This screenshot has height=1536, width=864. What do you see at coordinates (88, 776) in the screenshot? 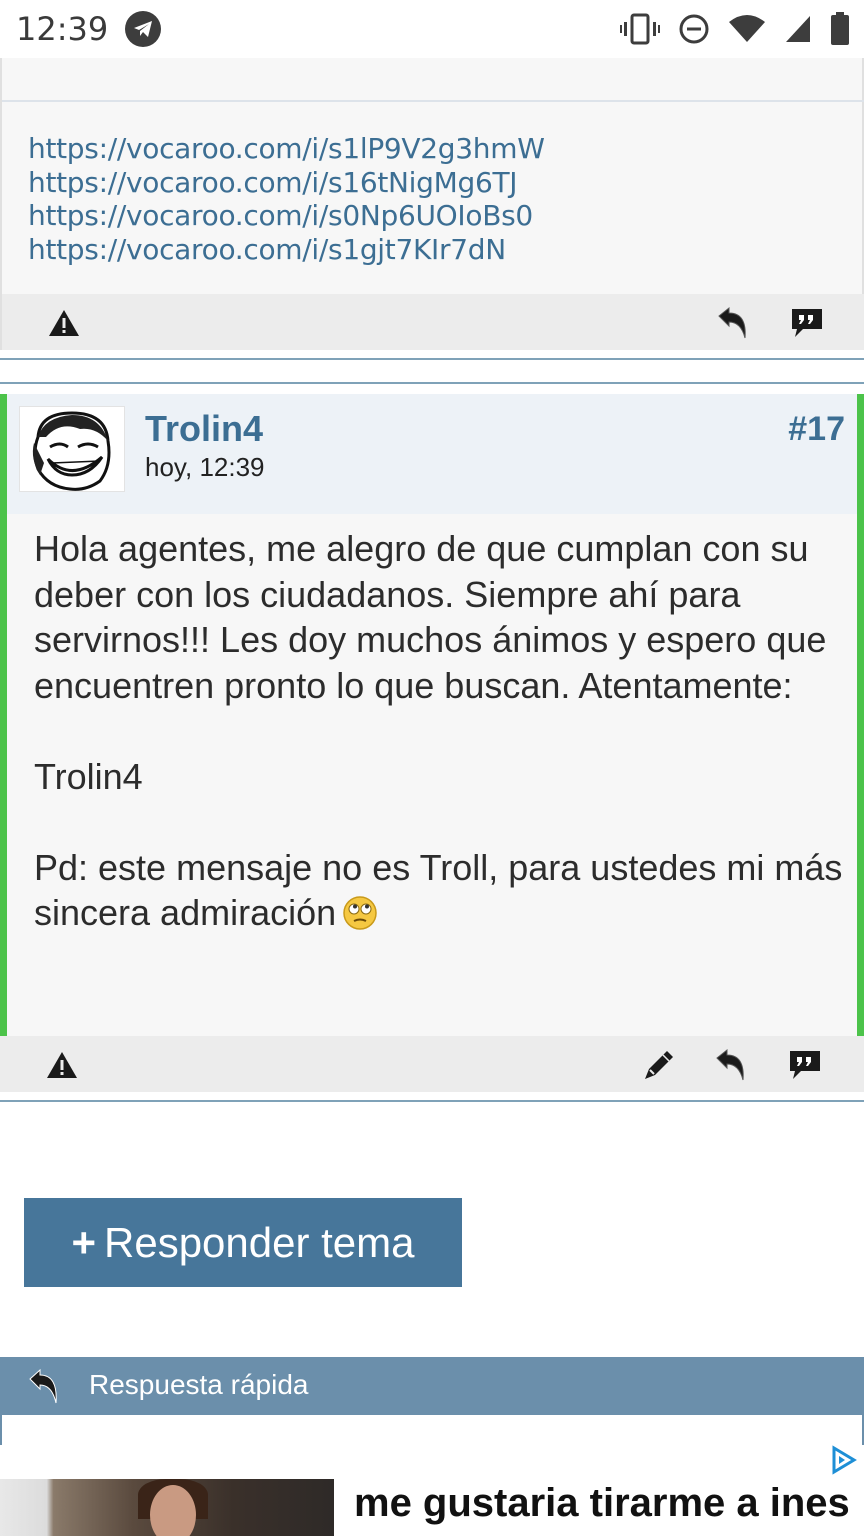
I see `post-paragraph: Trolin4` at bounding box center [88, 776].